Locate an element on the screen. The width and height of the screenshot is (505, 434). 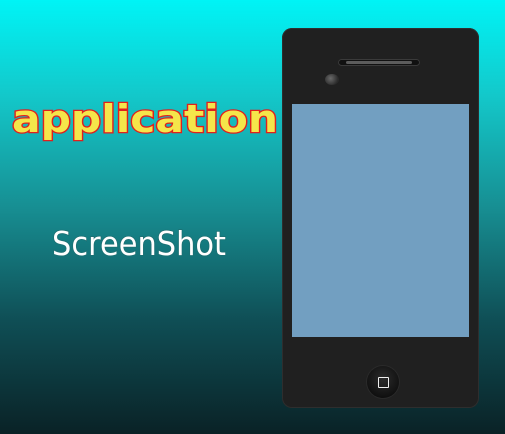
phone-camera-icon is located at coordinates (332, 79).